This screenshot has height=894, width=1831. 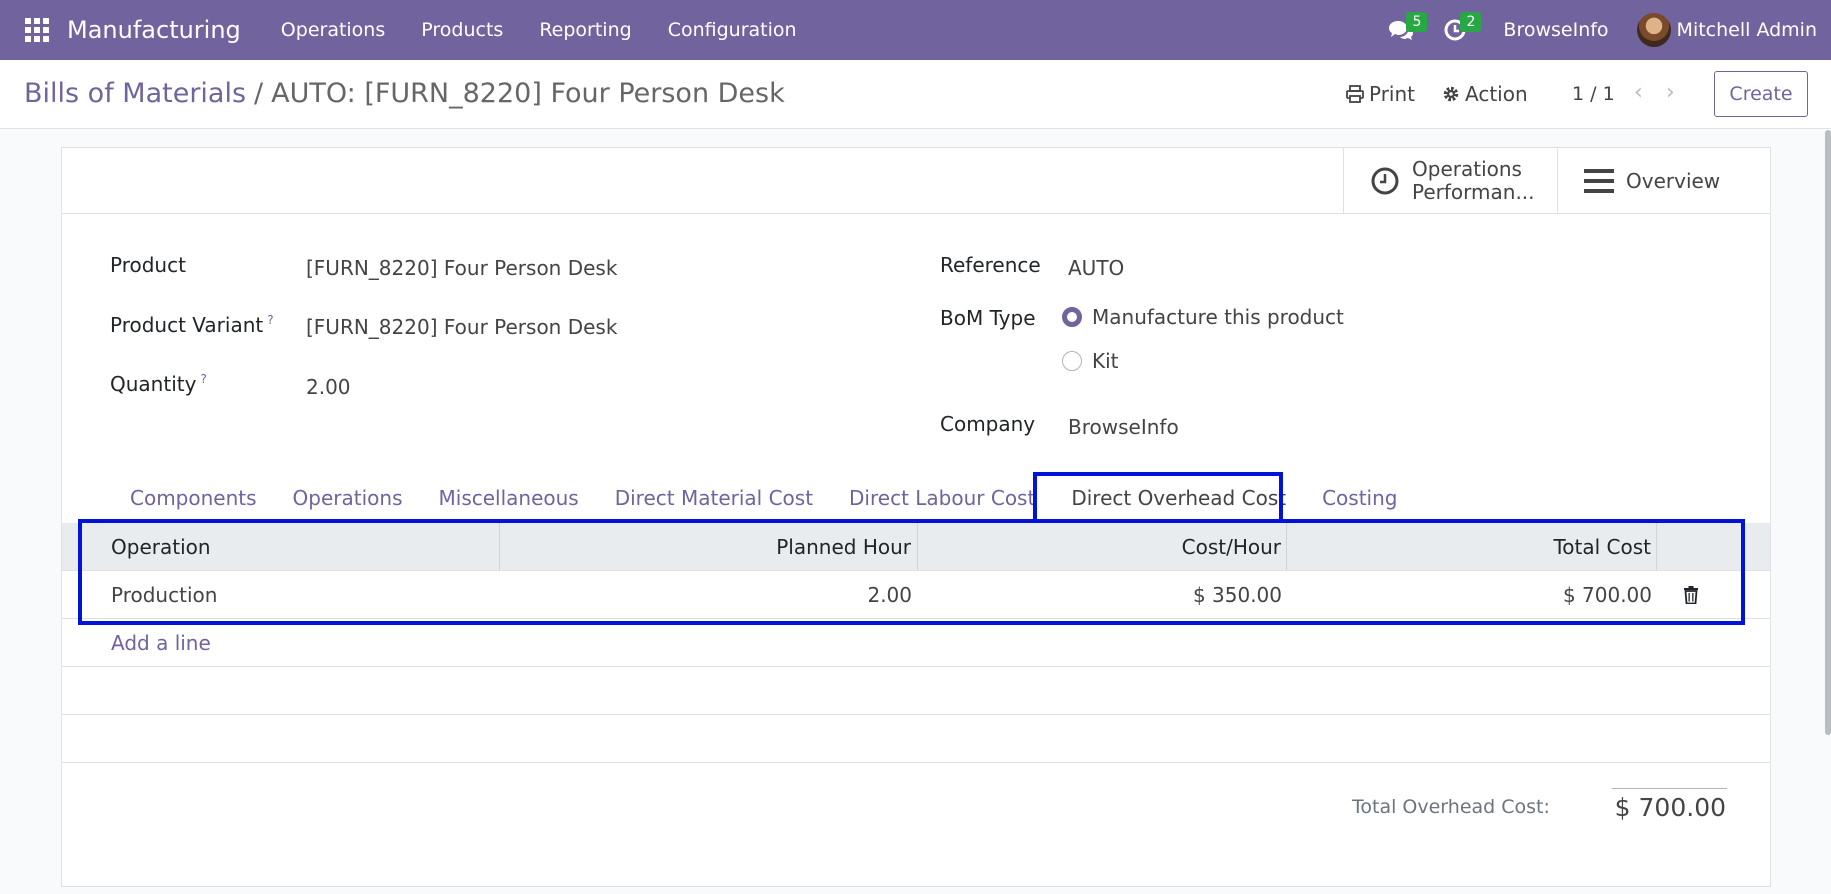 What do you see at coordinates (1359, 498) in the screenshot?
I see `tab-costing: Costing` at bounding box center [1359, 498].